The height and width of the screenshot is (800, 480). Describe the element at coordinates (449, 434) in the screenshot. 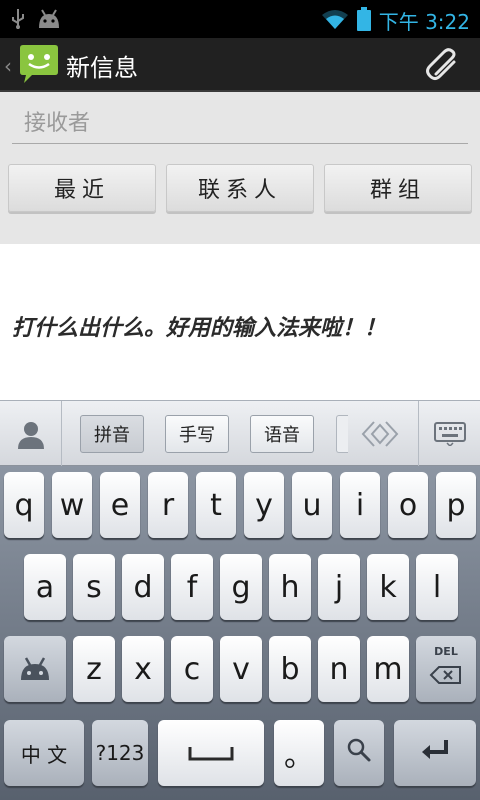

I see `keyboard-icon` at that location.